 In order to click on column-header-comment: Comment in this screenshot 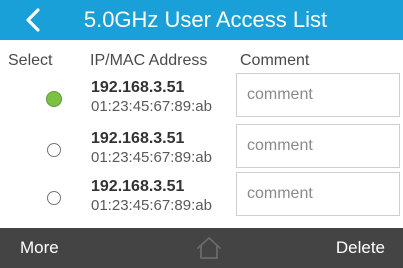, I will do `click(275, 60)`.